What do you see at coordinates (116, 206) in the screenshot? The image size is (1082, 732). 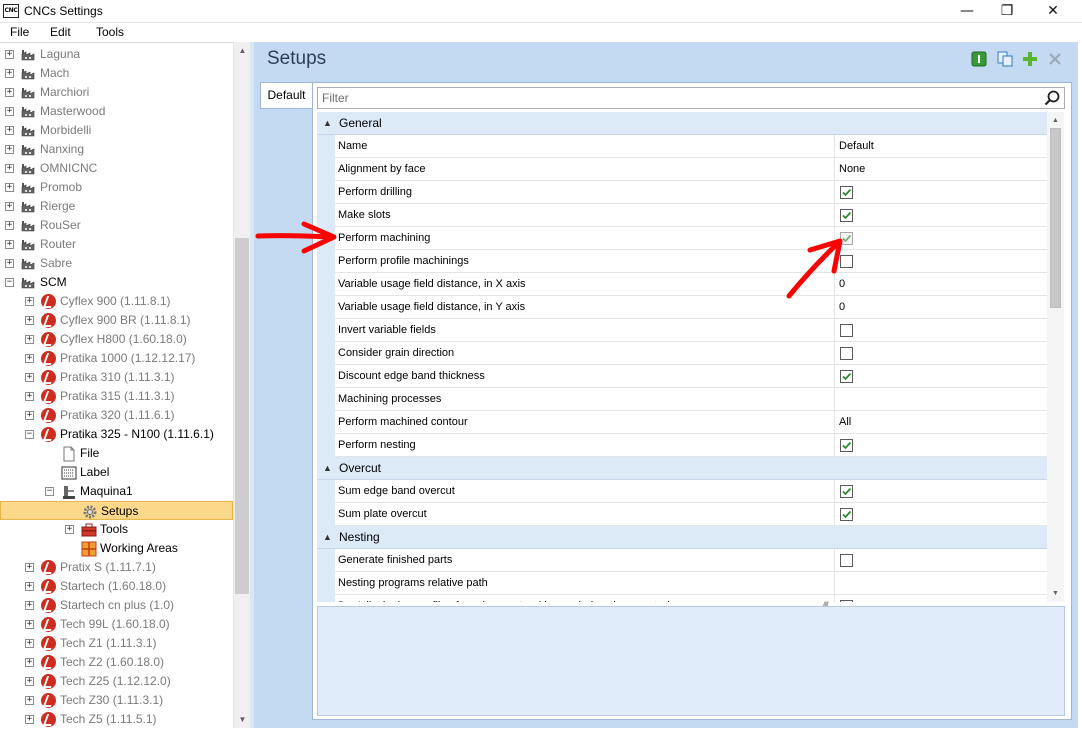 I see `tree-item-maker: + Rierge` at bounding box center [116, 206].